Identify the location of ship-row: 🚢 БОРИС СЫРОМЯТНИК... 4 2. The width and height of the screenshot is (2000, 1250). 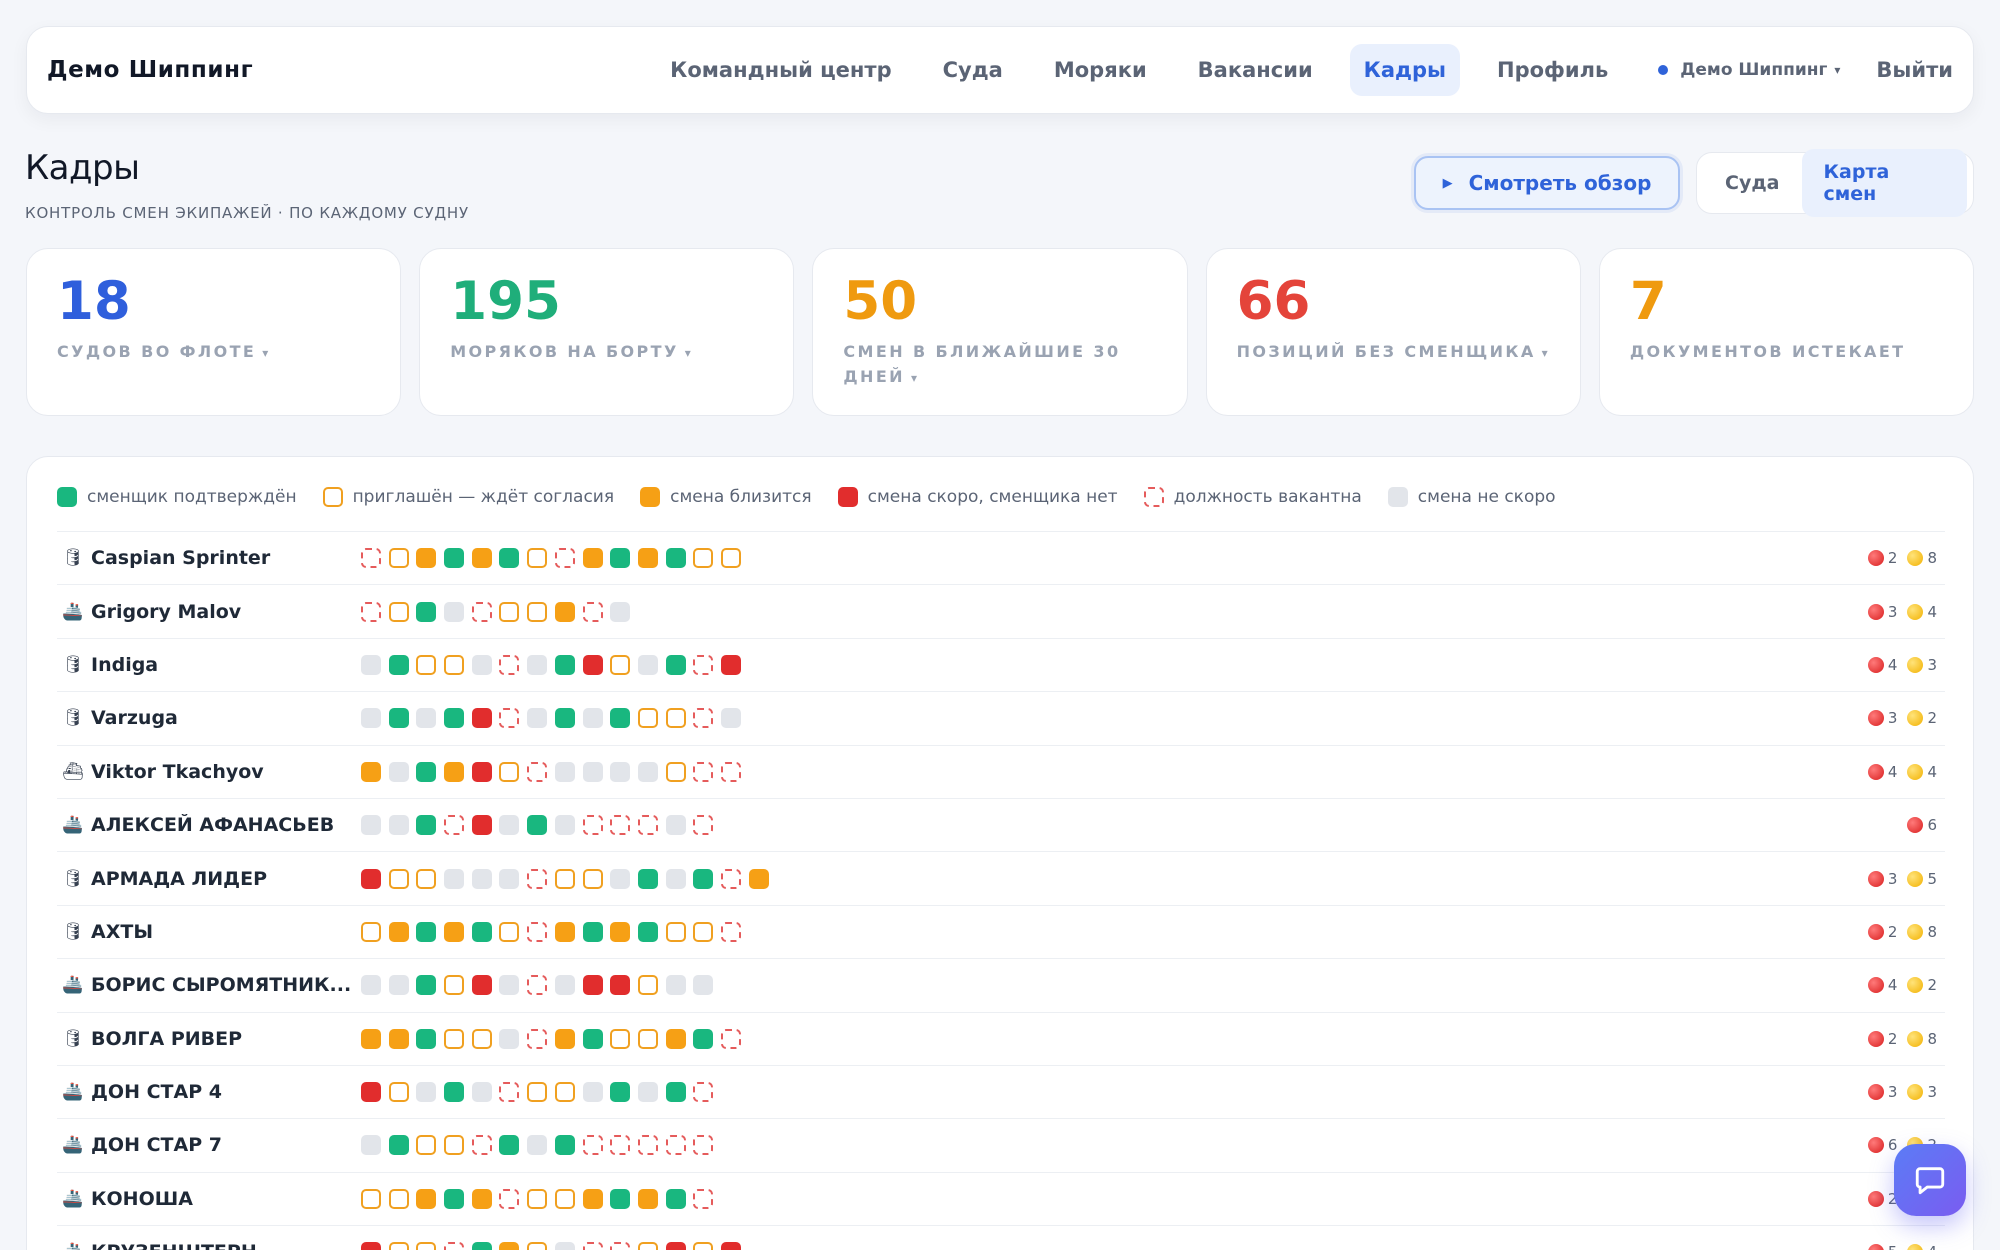
(1001, 984).